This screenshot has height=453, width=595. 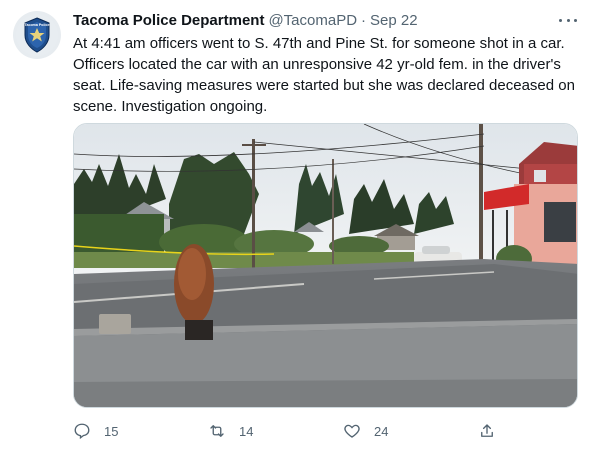 What do you see at coordinates (312, 20) in the screenshot?
I see `author-handle: @TacomaPD` at bounding box center [312, 20].